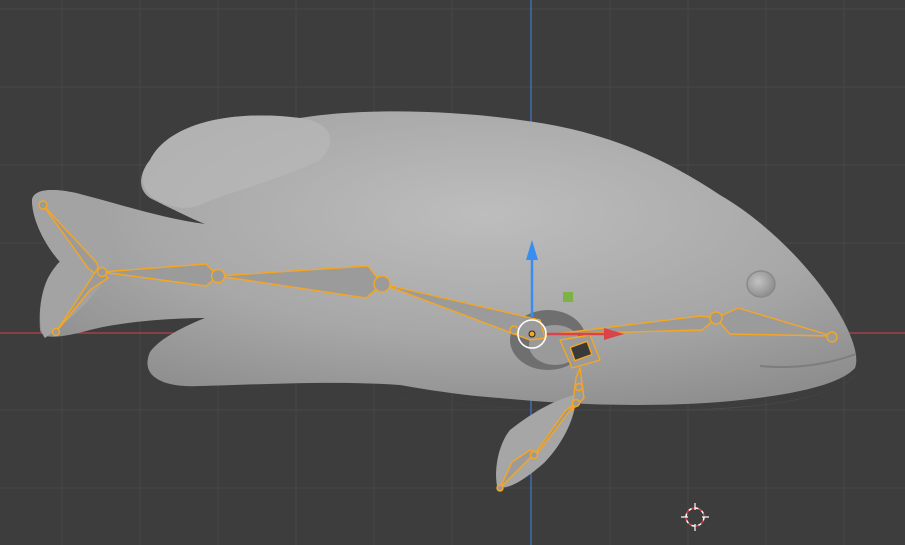  I want to click on 3d-cursor-icon, so click(695, 517).